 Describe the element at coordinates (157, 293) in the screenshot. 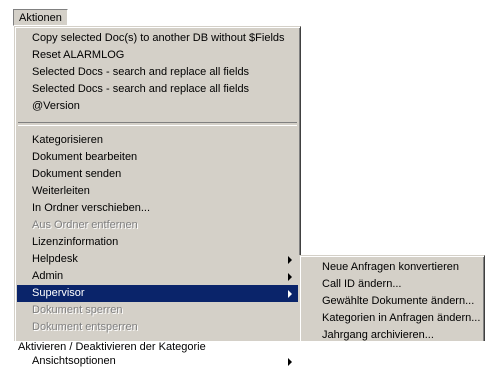

I see `menu-item-supervisor: Supervisor` at that location.